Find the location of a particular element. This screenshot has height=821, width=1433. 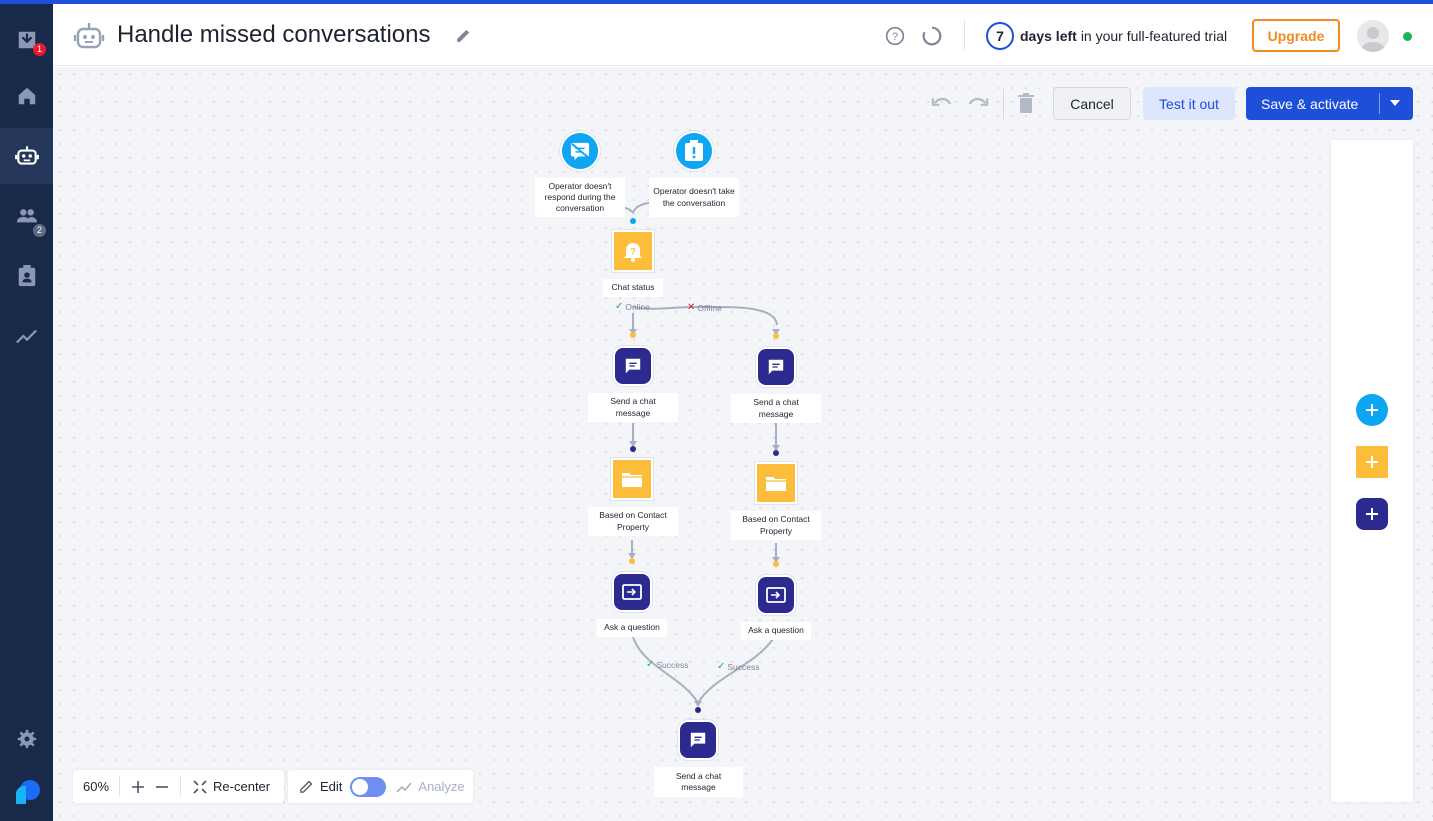

cross-icon: ✕ is located at coordinates (691, 307).